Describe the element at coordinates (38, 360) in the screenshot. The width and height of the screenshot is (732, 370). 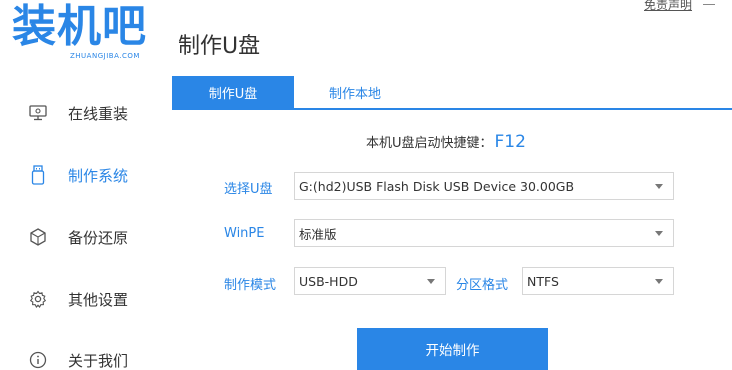
I see `info-icon` at that location.